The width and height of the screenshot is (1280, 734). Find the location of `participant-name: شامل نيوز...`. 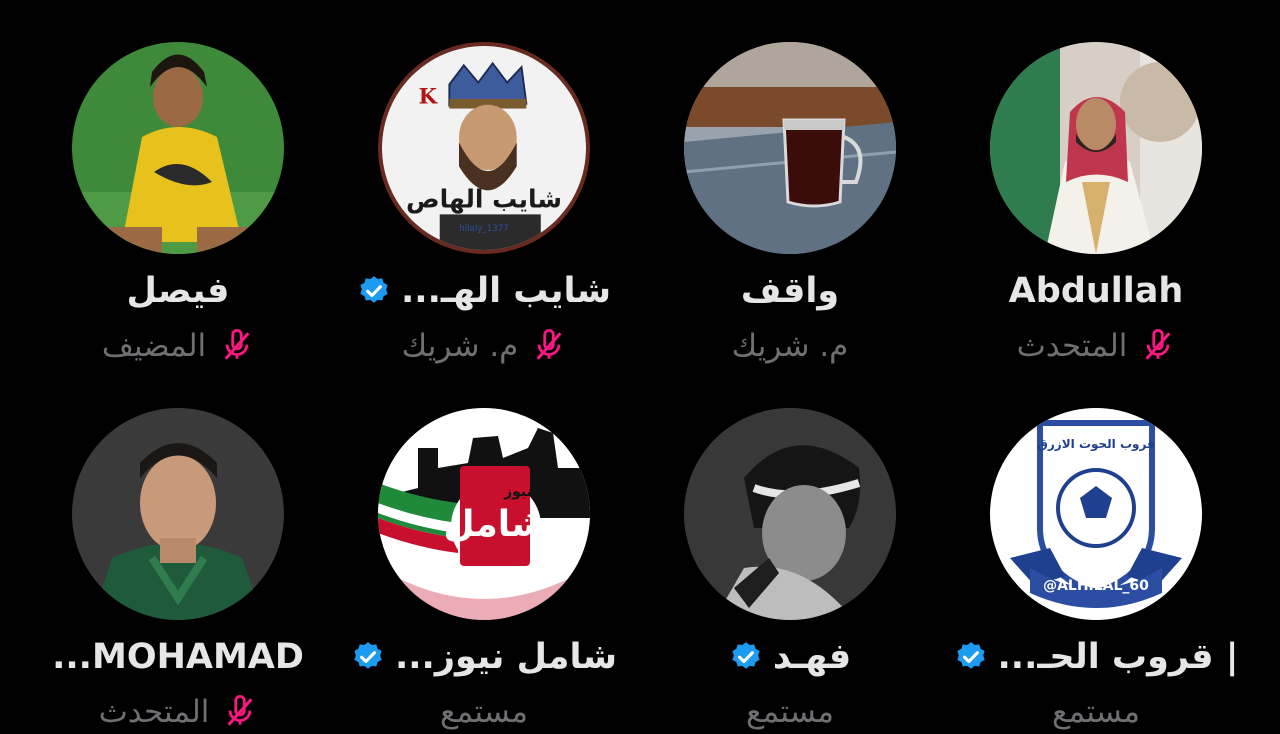

participant-name: شامل نيوز... is located at coordinates (506, 657).